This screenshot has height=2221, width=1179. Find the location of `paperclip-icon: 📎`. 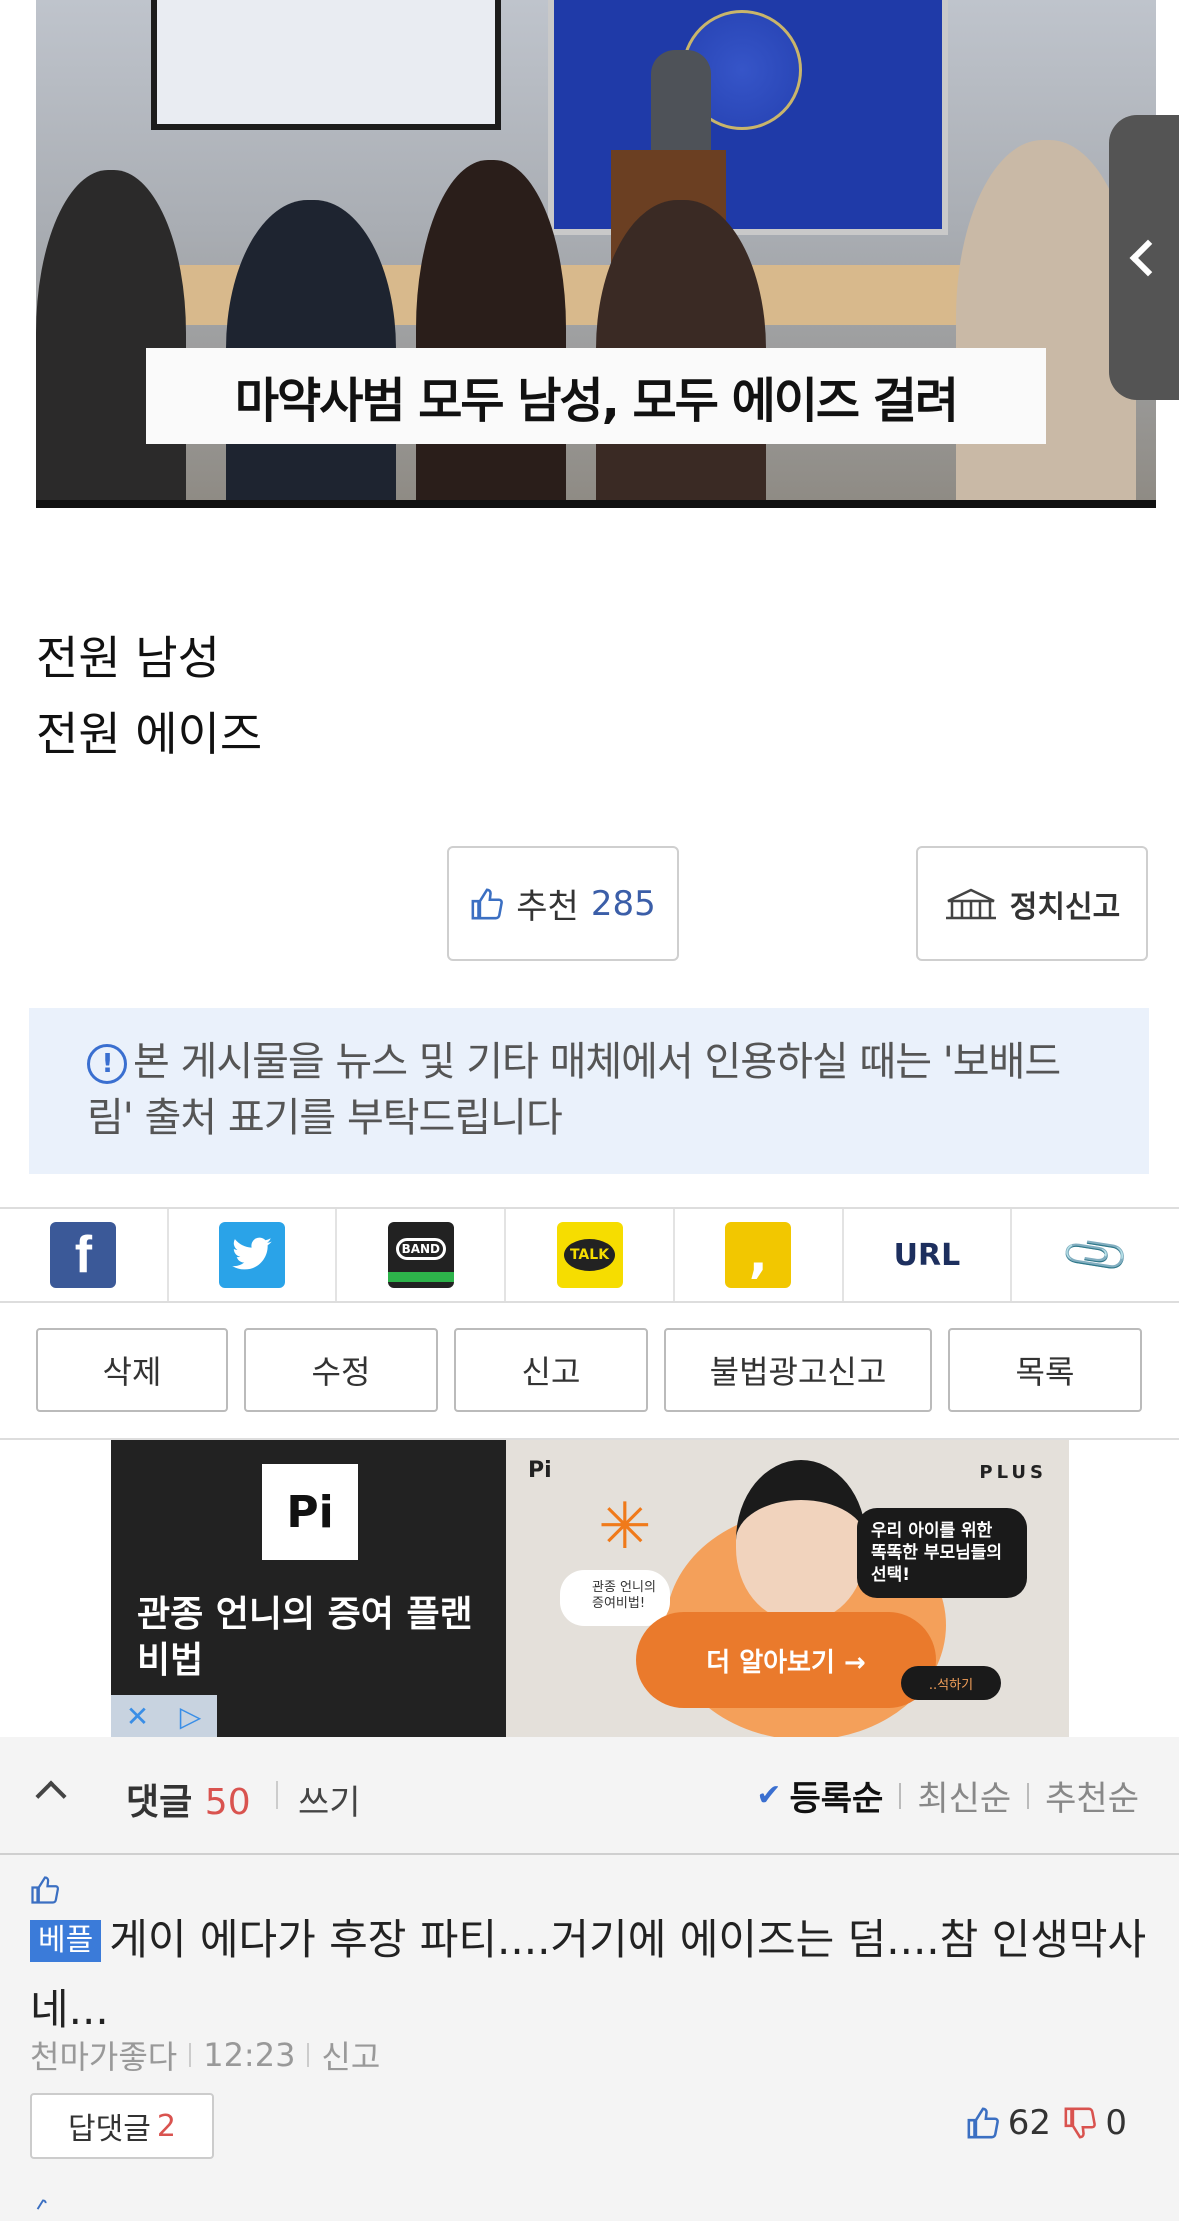

paperclip-icon: 📎 is located at coordinates (1096, 1255).